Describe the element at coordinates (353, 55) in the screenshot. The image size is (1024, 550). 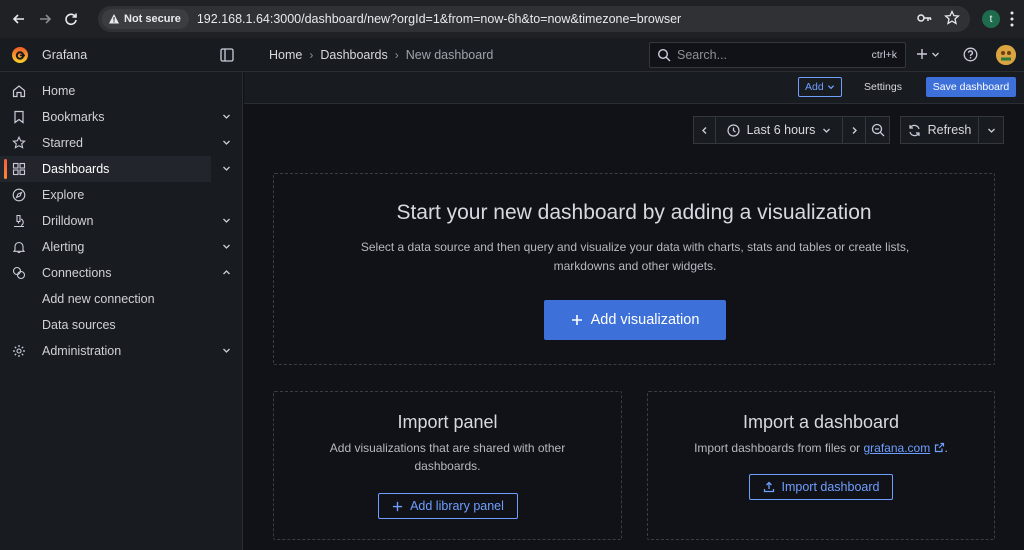
I see `breadcrumb-dashboards: Dashboards` at that location.